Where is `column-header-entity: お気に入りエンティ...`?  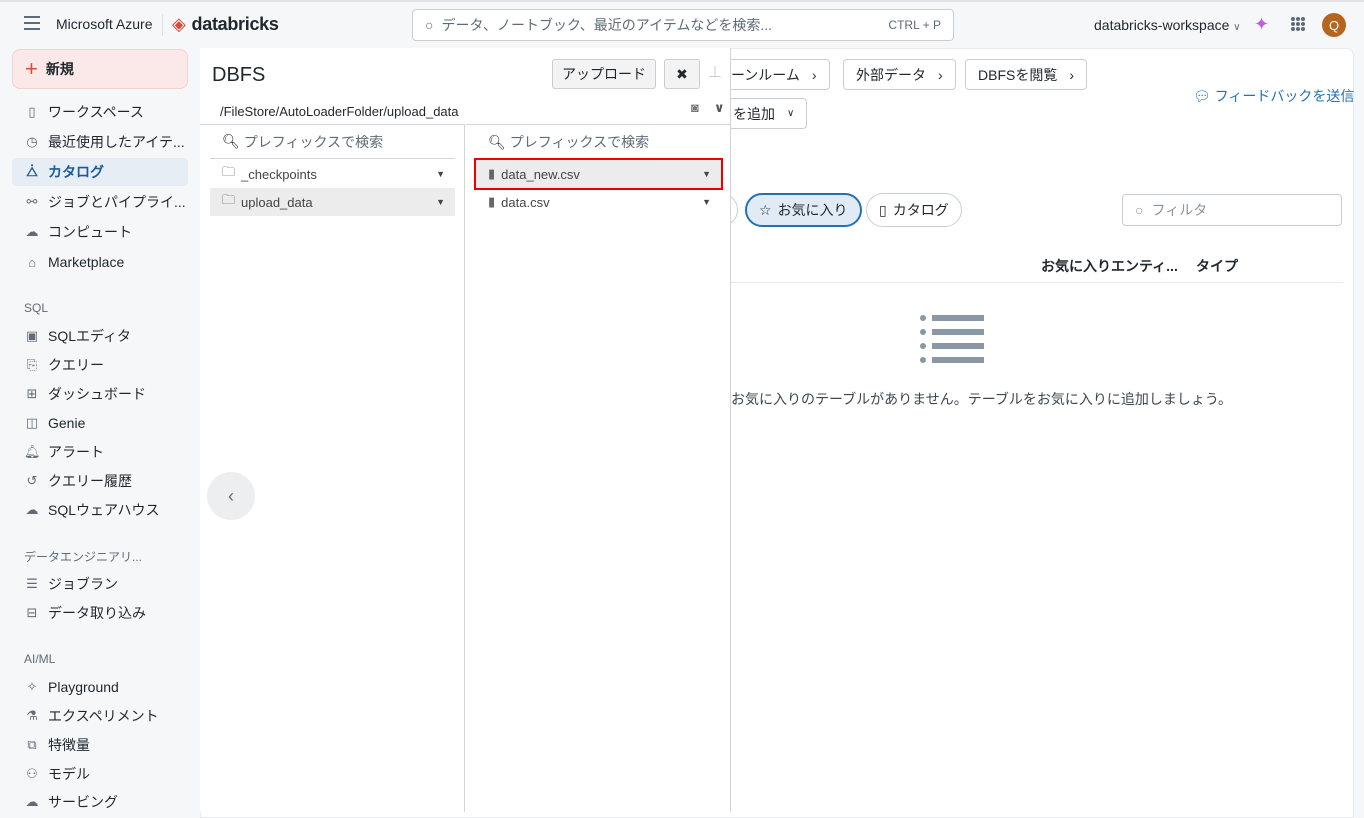
column-header-entity: お気に入りエンティ... is located at coordinates (1109, 266).